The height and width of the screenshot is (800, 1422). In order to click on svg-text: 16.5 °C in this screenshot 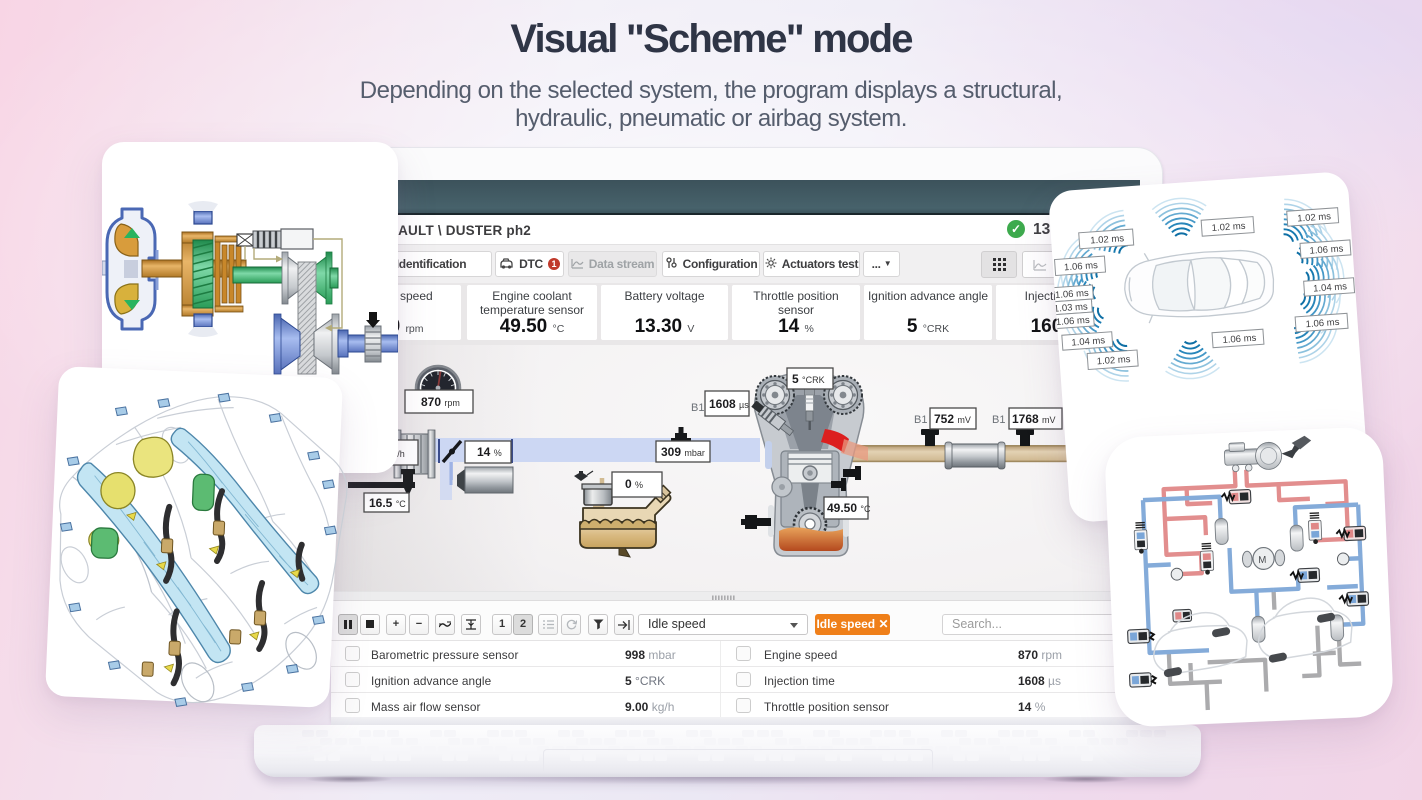, I will do `click(387, 503)`.